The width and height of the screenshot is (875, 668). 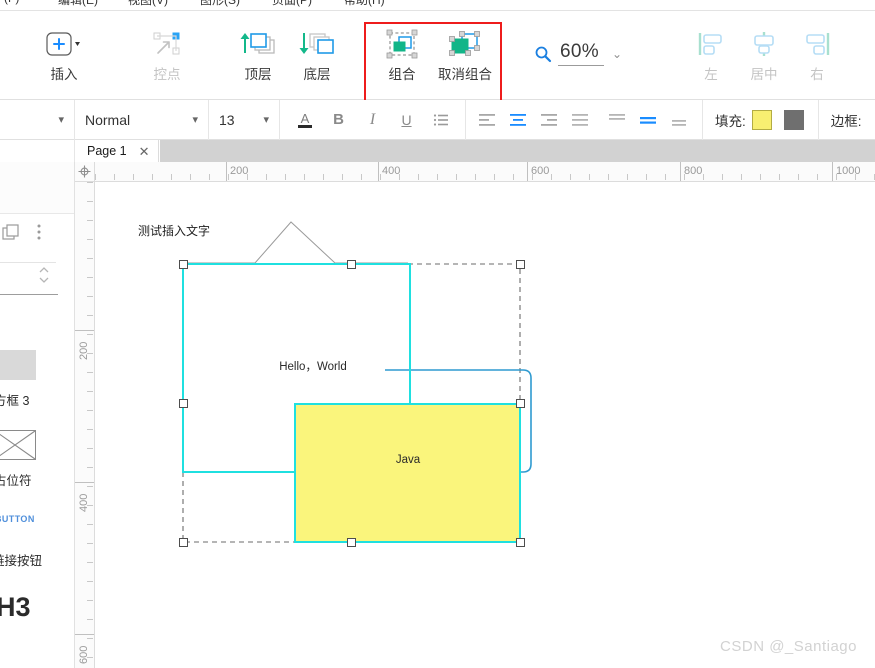 What do you see at coordinates (44, 275) in the screenshot?
I see `stepper-icon` at bounding box center [44, 275].